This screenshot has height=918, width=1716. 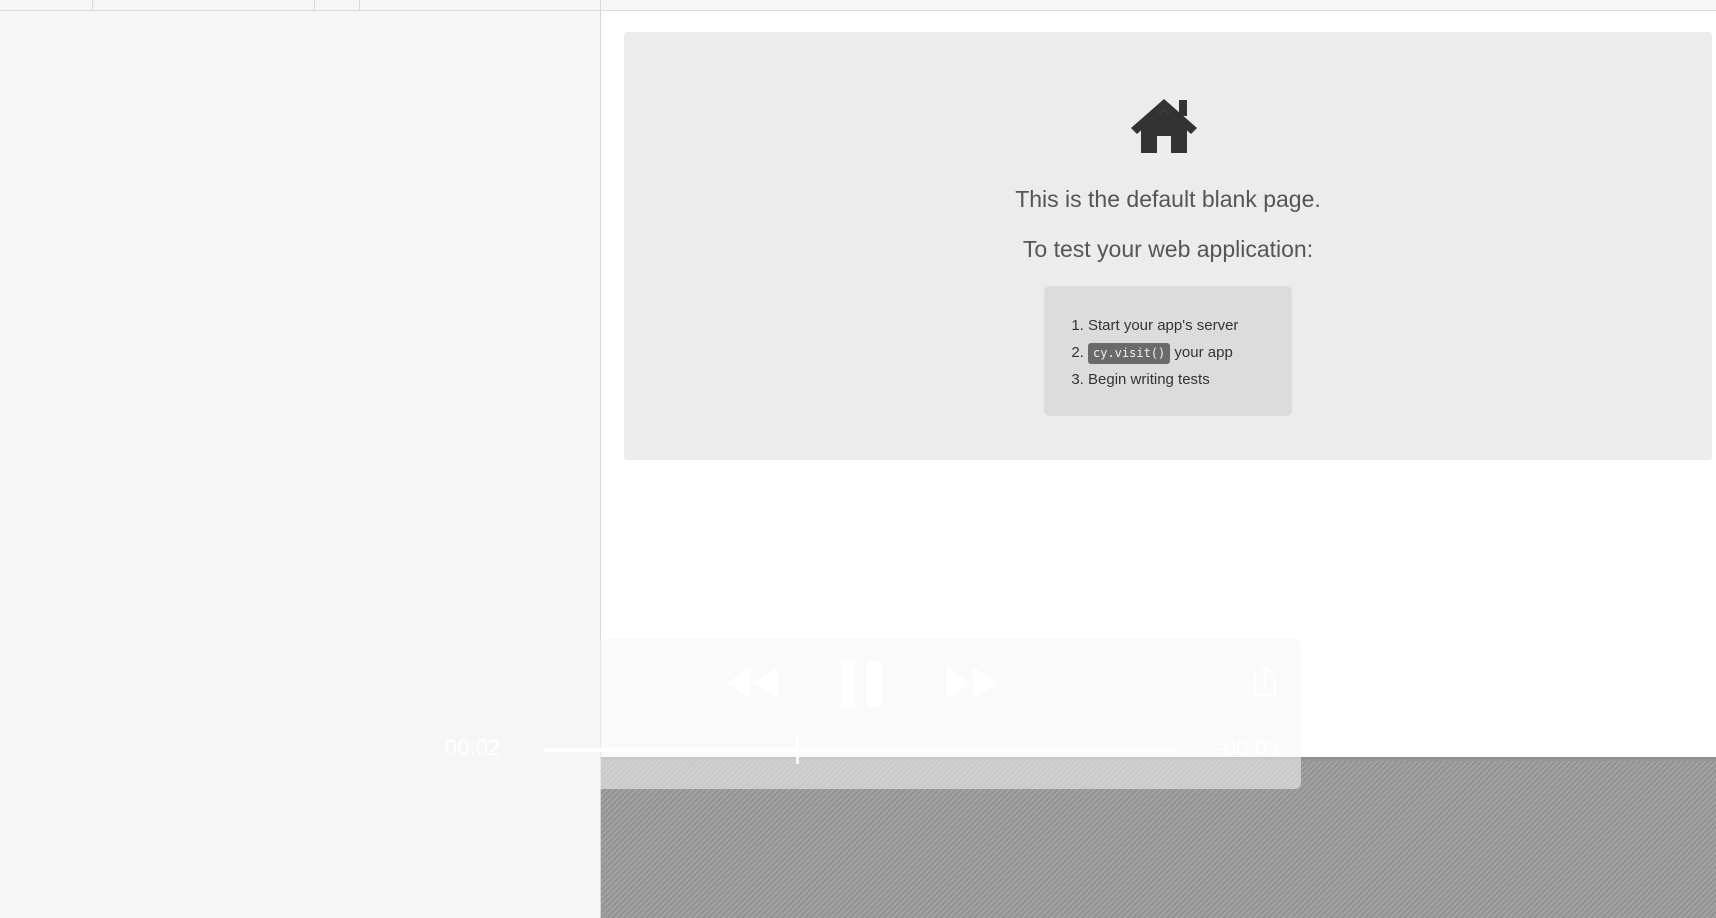 What do you see at coordinates (1168, 249) in the screenshot?
I see `test-instructions-heading: To test your web application:` at bounding box center [1168, 249].